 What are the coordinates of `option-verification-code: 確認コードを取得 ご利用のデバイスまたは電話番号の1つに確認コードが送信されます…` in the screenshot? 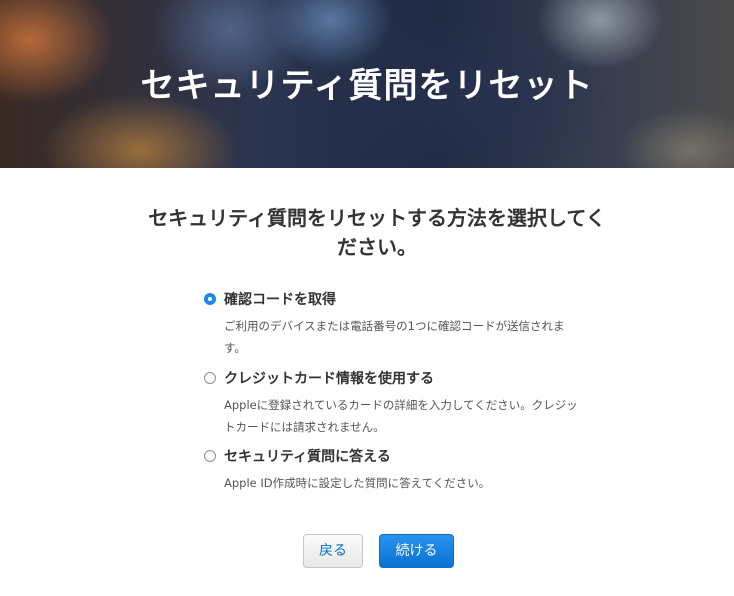 It's located at (394, 324).